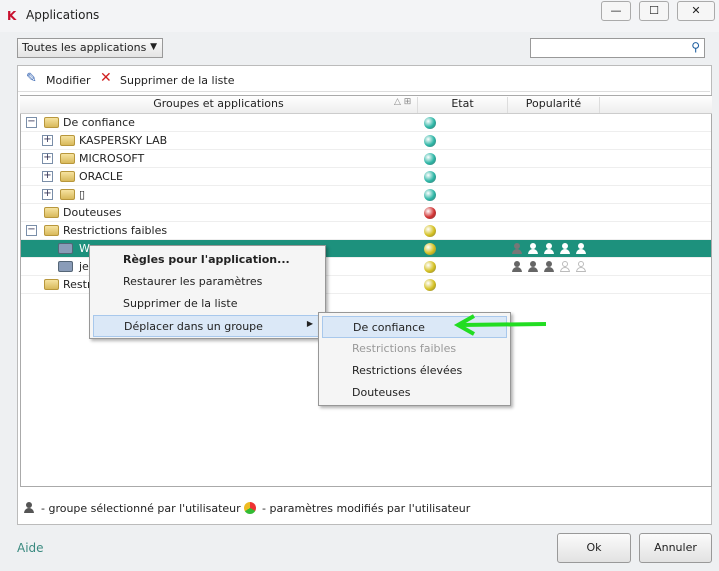 The image size is (719, 571). What do you see at coordinates (366, 508) in the screenshot?
I see `legend-modified: - paramètres modifiés par l'utilisateur` at bounding box center [366, 508].